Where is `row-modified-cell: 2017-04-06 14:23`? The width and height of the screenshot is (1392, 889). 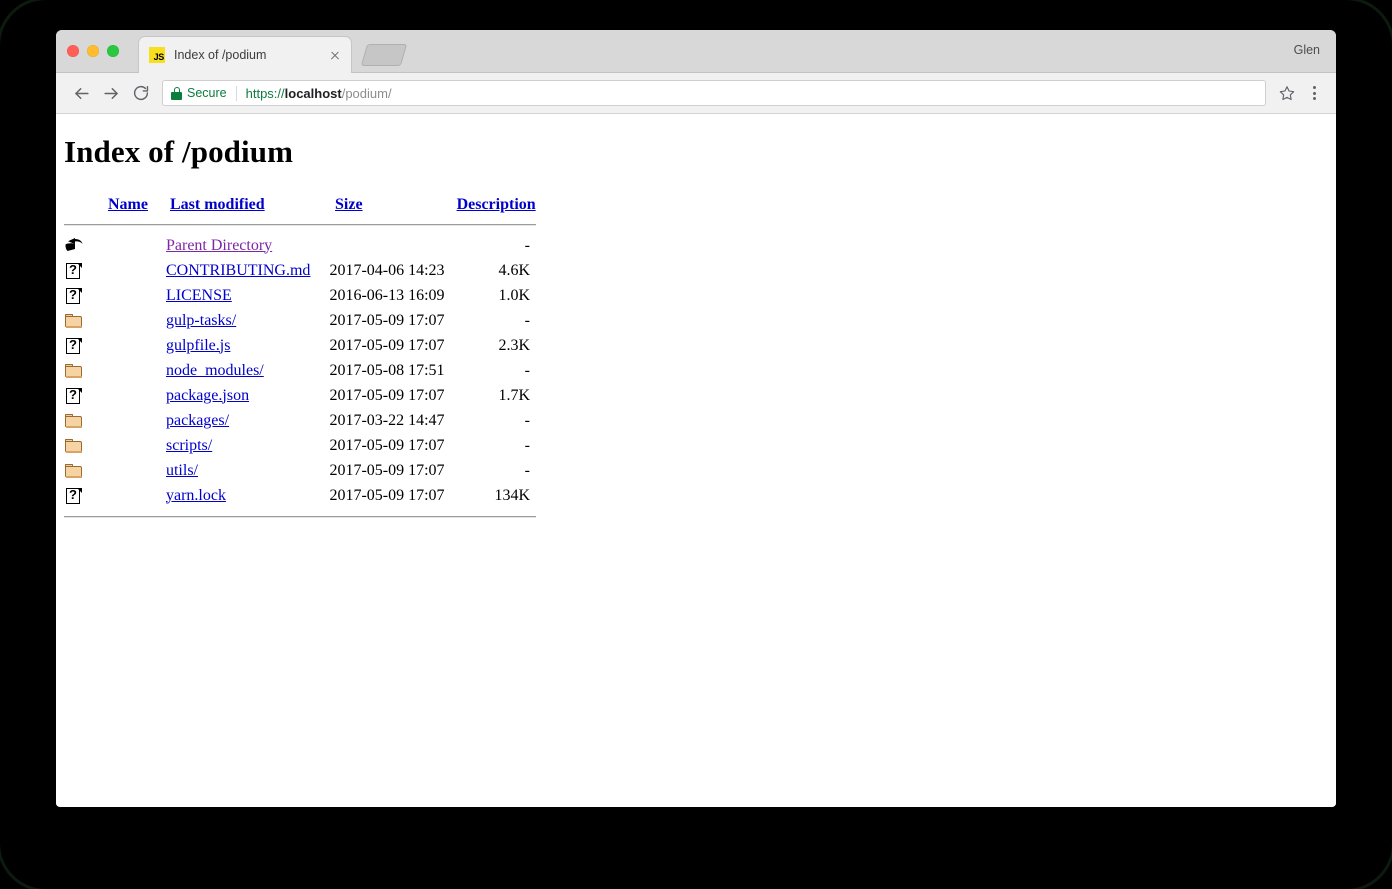
row-modified-cell: 2017-04-06 14:23 is located at coordinates (387, 270).